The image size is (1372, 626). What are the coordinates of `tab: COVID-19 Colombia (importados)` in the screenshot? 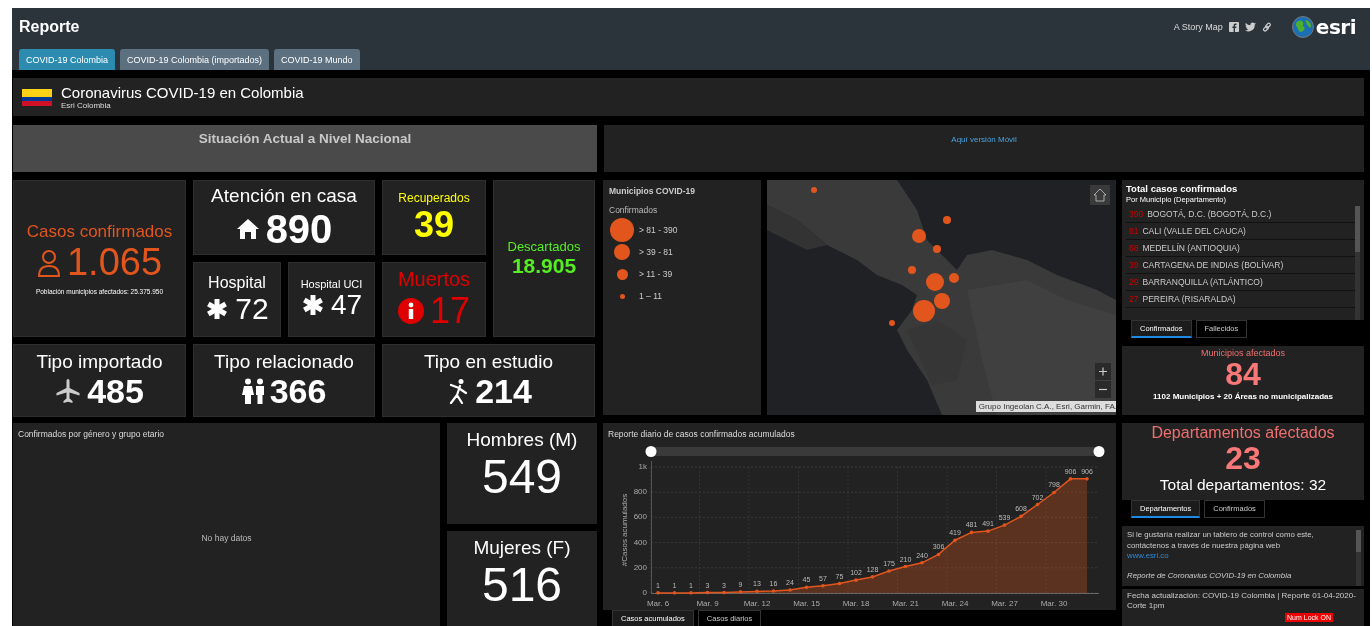 It's located at (195, 59).